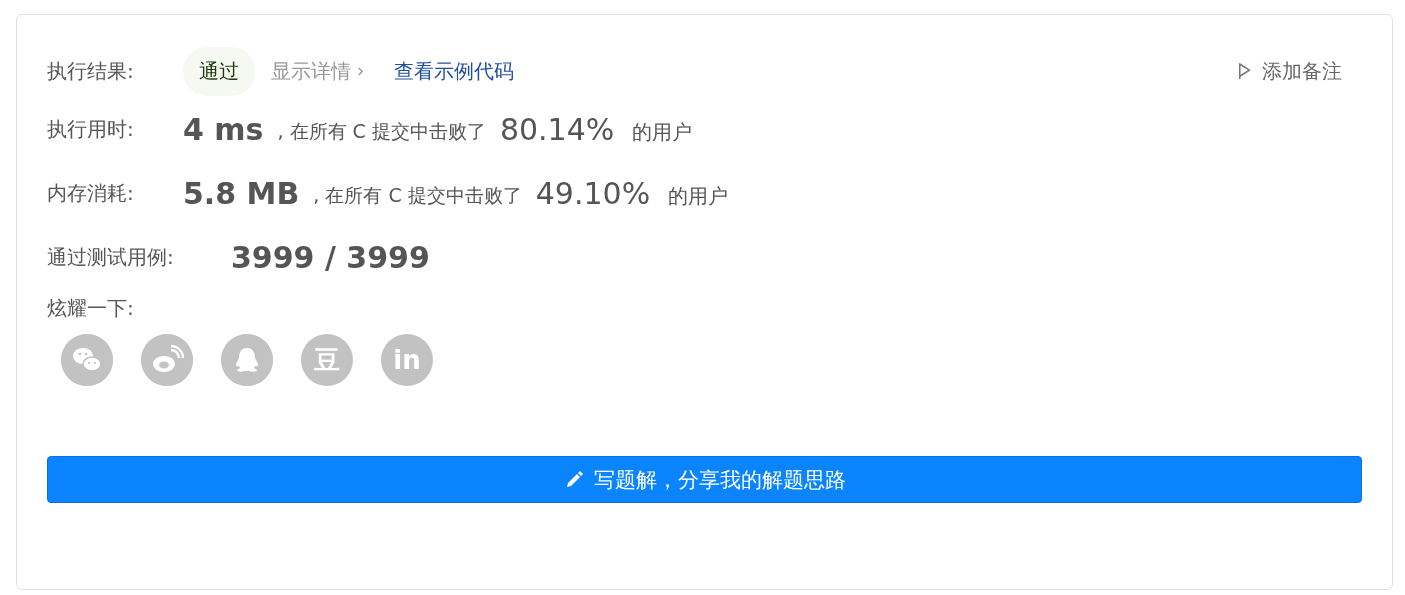  What do you see at coordinates (87, 360) in the screenshot?
I see `chat-bubbles-icon` at bounding box center [87, 360].